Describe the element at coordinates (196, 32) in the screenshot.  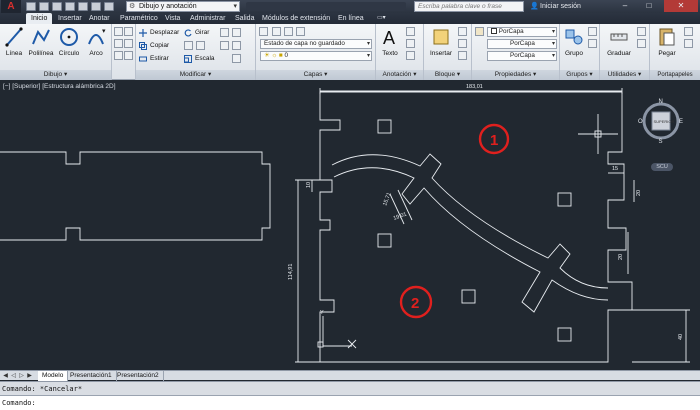
I see `girar-button: Girar` at that location.